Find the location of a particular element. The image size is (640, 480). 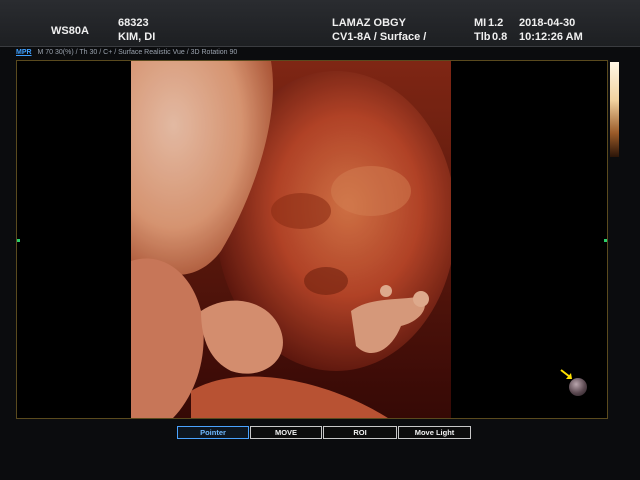

mpr-tab: MPR is located at coordinates (24, 52).